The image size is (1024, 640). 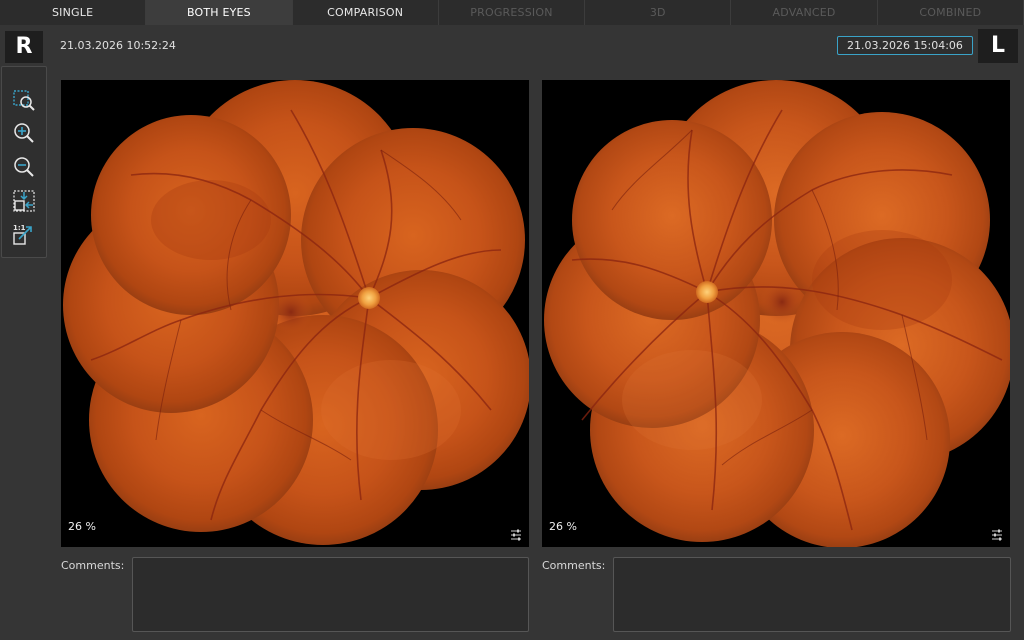 I want to click on actual-size-button: 1:1, so click(x=24, y=235).